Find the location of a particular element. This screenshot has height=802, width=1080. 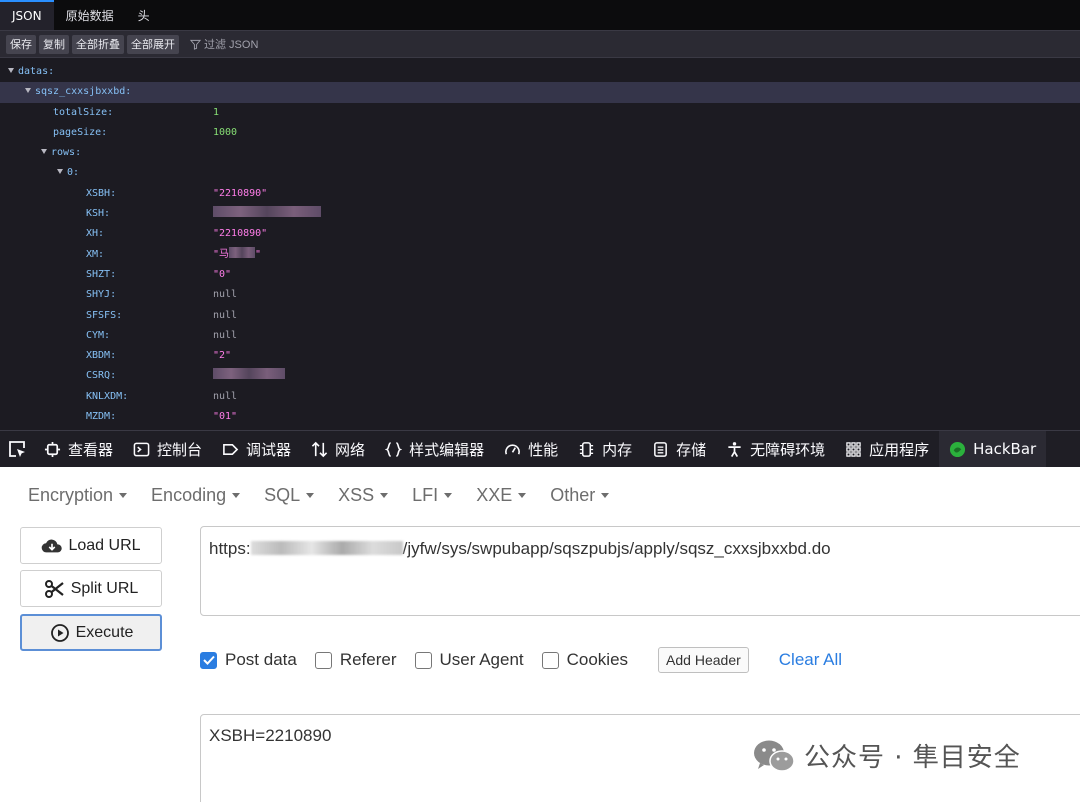

cookies-checkbox: Cookies is located at coordinates (584, 660).